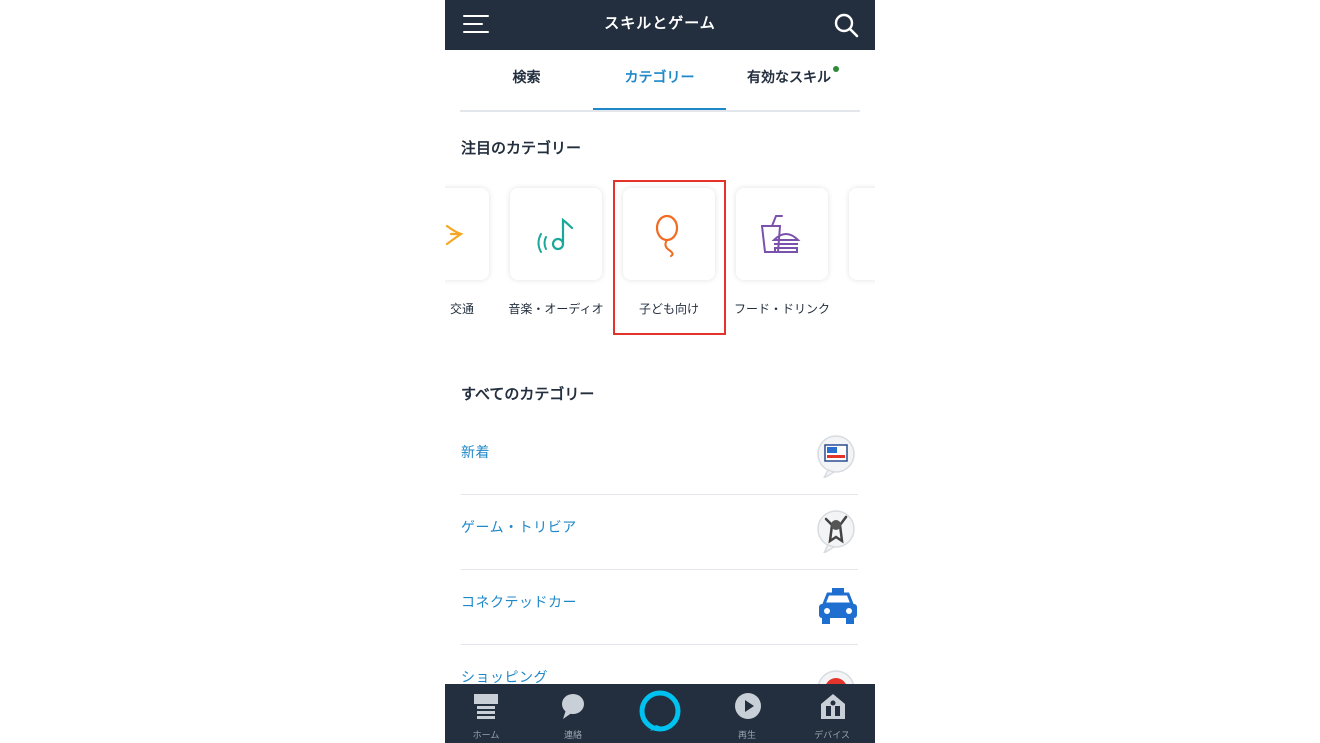 The image size is (1320, 743). What do you see at coordinates (836, 69) in the screenshot?
I see `notification-dot-icon` at bounding box center [836, 69].